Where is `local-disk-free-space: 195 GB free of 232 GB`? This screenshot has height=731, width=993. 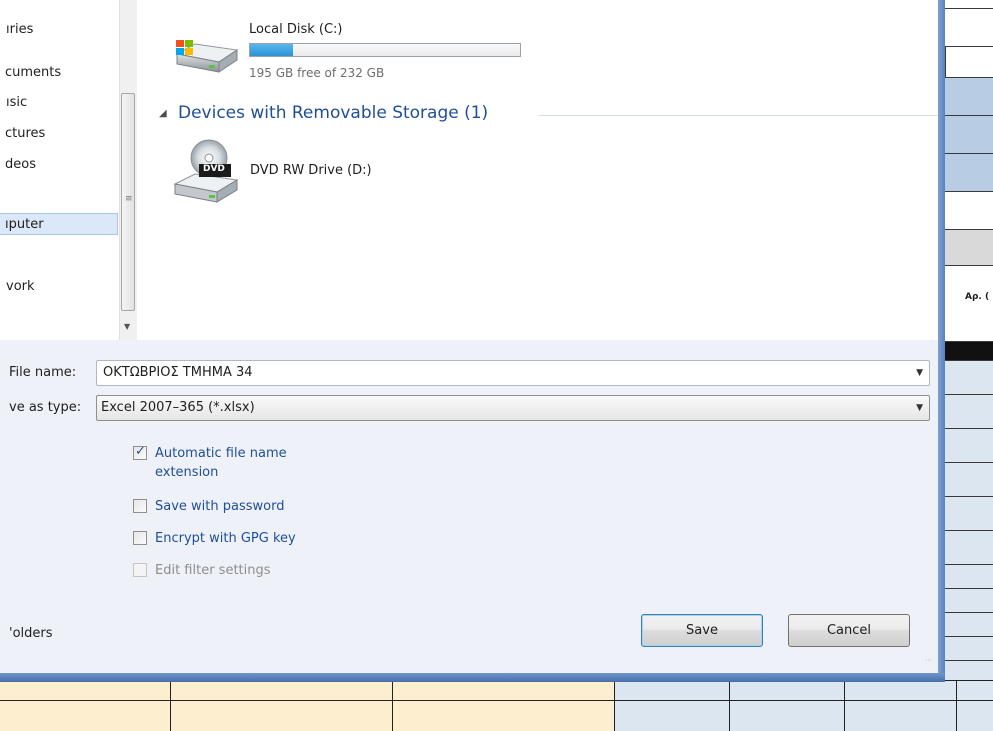 local-disk-free-space: 195 GB free of 232 GB is located at coordinates (317, 73).